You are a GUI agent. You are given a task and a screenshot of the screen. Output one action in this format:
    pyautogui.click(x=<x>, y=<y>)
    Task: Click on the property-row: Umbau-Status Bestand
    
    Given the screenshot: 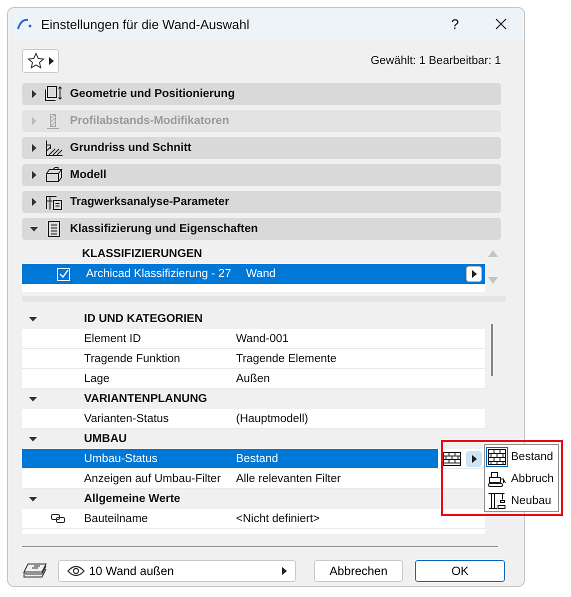 What is the action you would take?
    pyautogui.click(x=253, y=459)
    